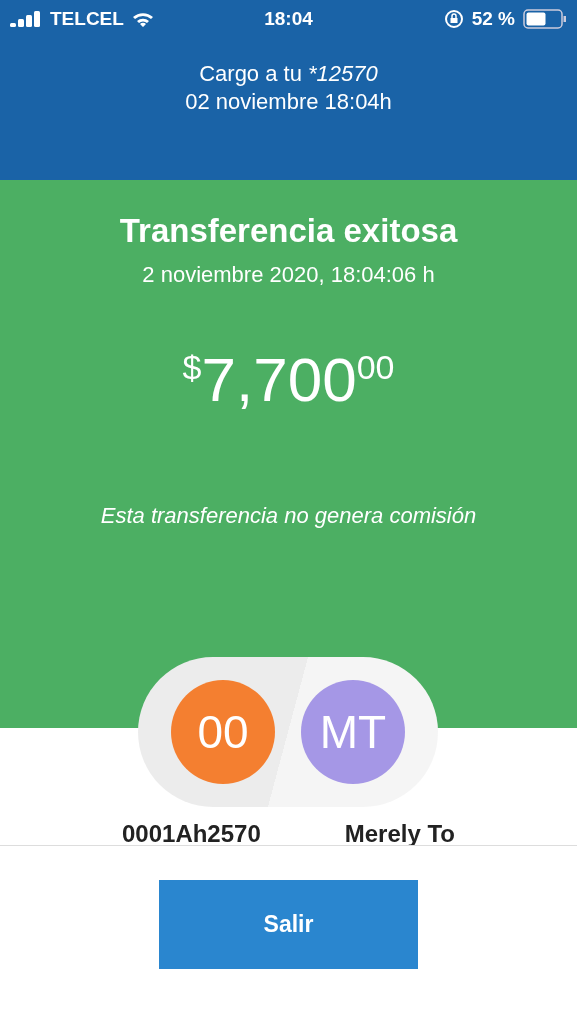 Image resolution: width=577 pixels, height=1024 pixels. What do you see at coordinates (399, 834) in the screenshot?
I see `party-name: Merely To` at bounding box center [399, 834].